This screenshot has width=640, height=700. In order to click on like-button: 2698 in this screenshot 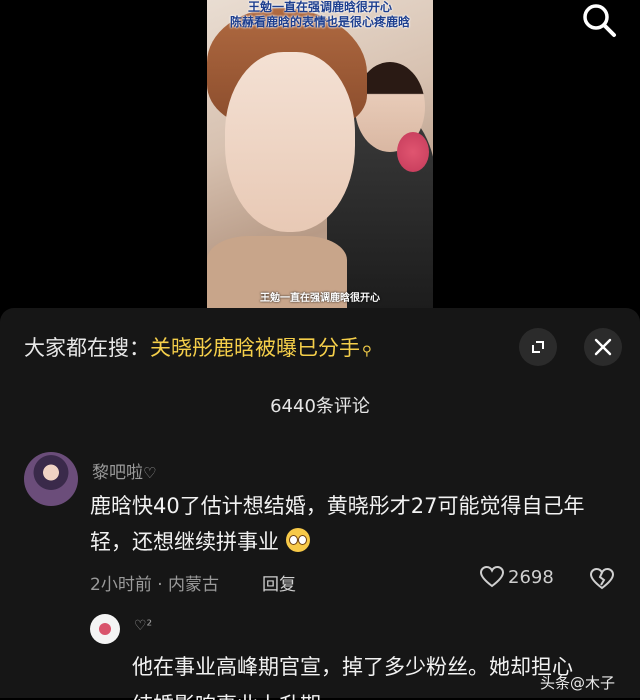, I will do `click(517, 577)`.